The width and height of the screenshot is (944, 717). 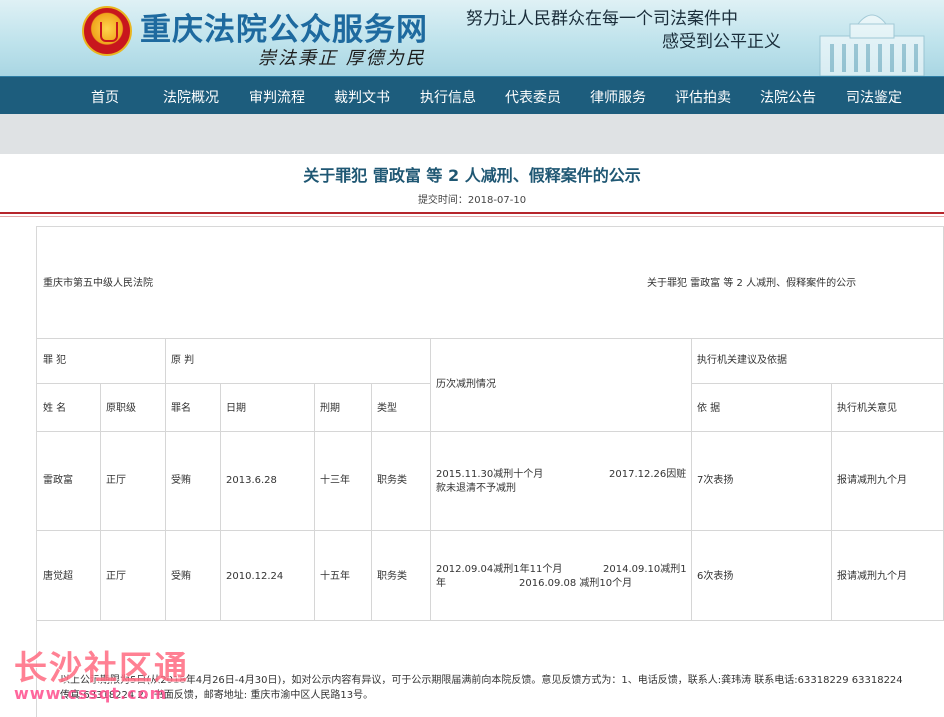 What do you see at coordinates (618, 97) in the screenshot?
I see `nav-item-lawyer-service: 律师服务` at bounding box center [618, 97].